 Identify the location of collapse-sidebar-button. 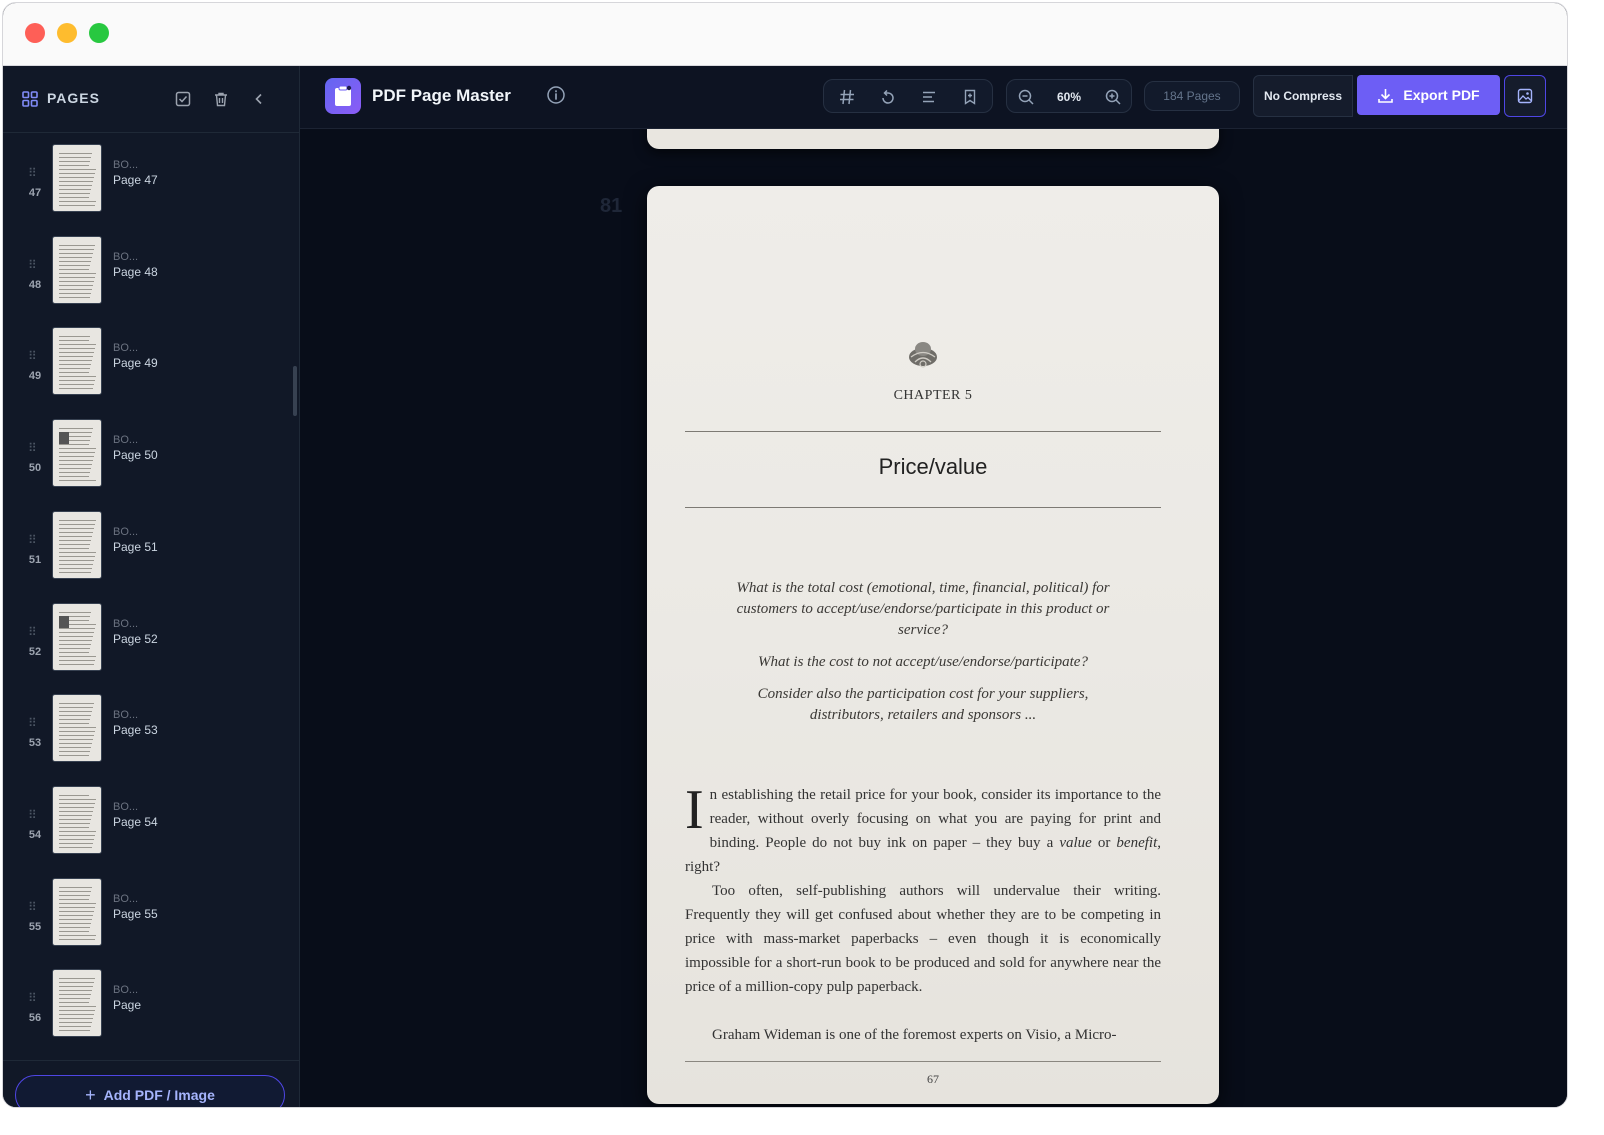
(259, 99).